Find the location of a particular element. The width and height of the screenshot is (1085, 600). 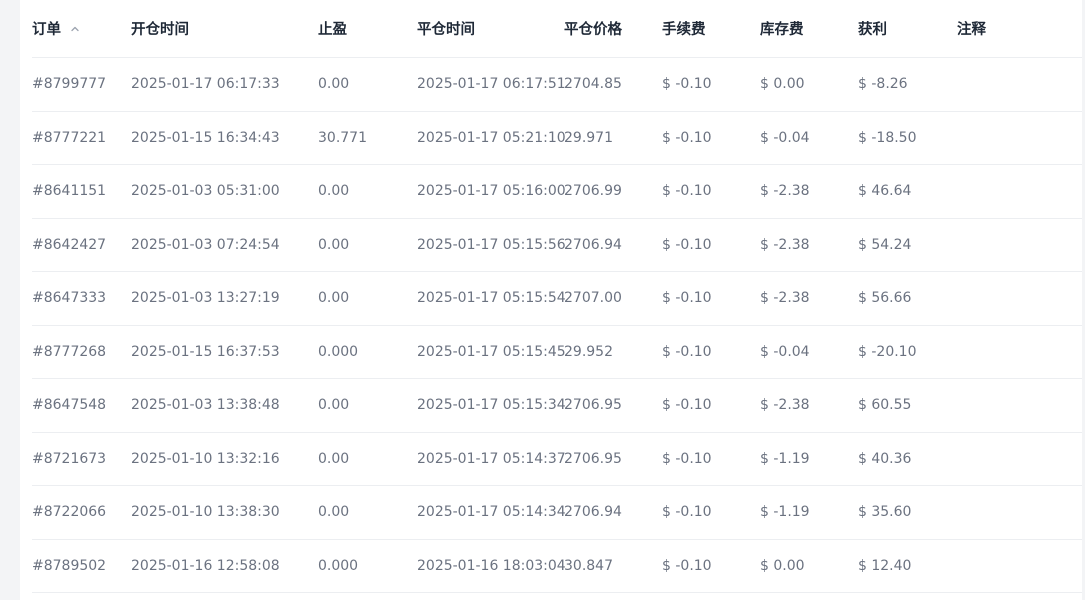

close-price-cell: 29.952 is located at coordinates (588, 351).